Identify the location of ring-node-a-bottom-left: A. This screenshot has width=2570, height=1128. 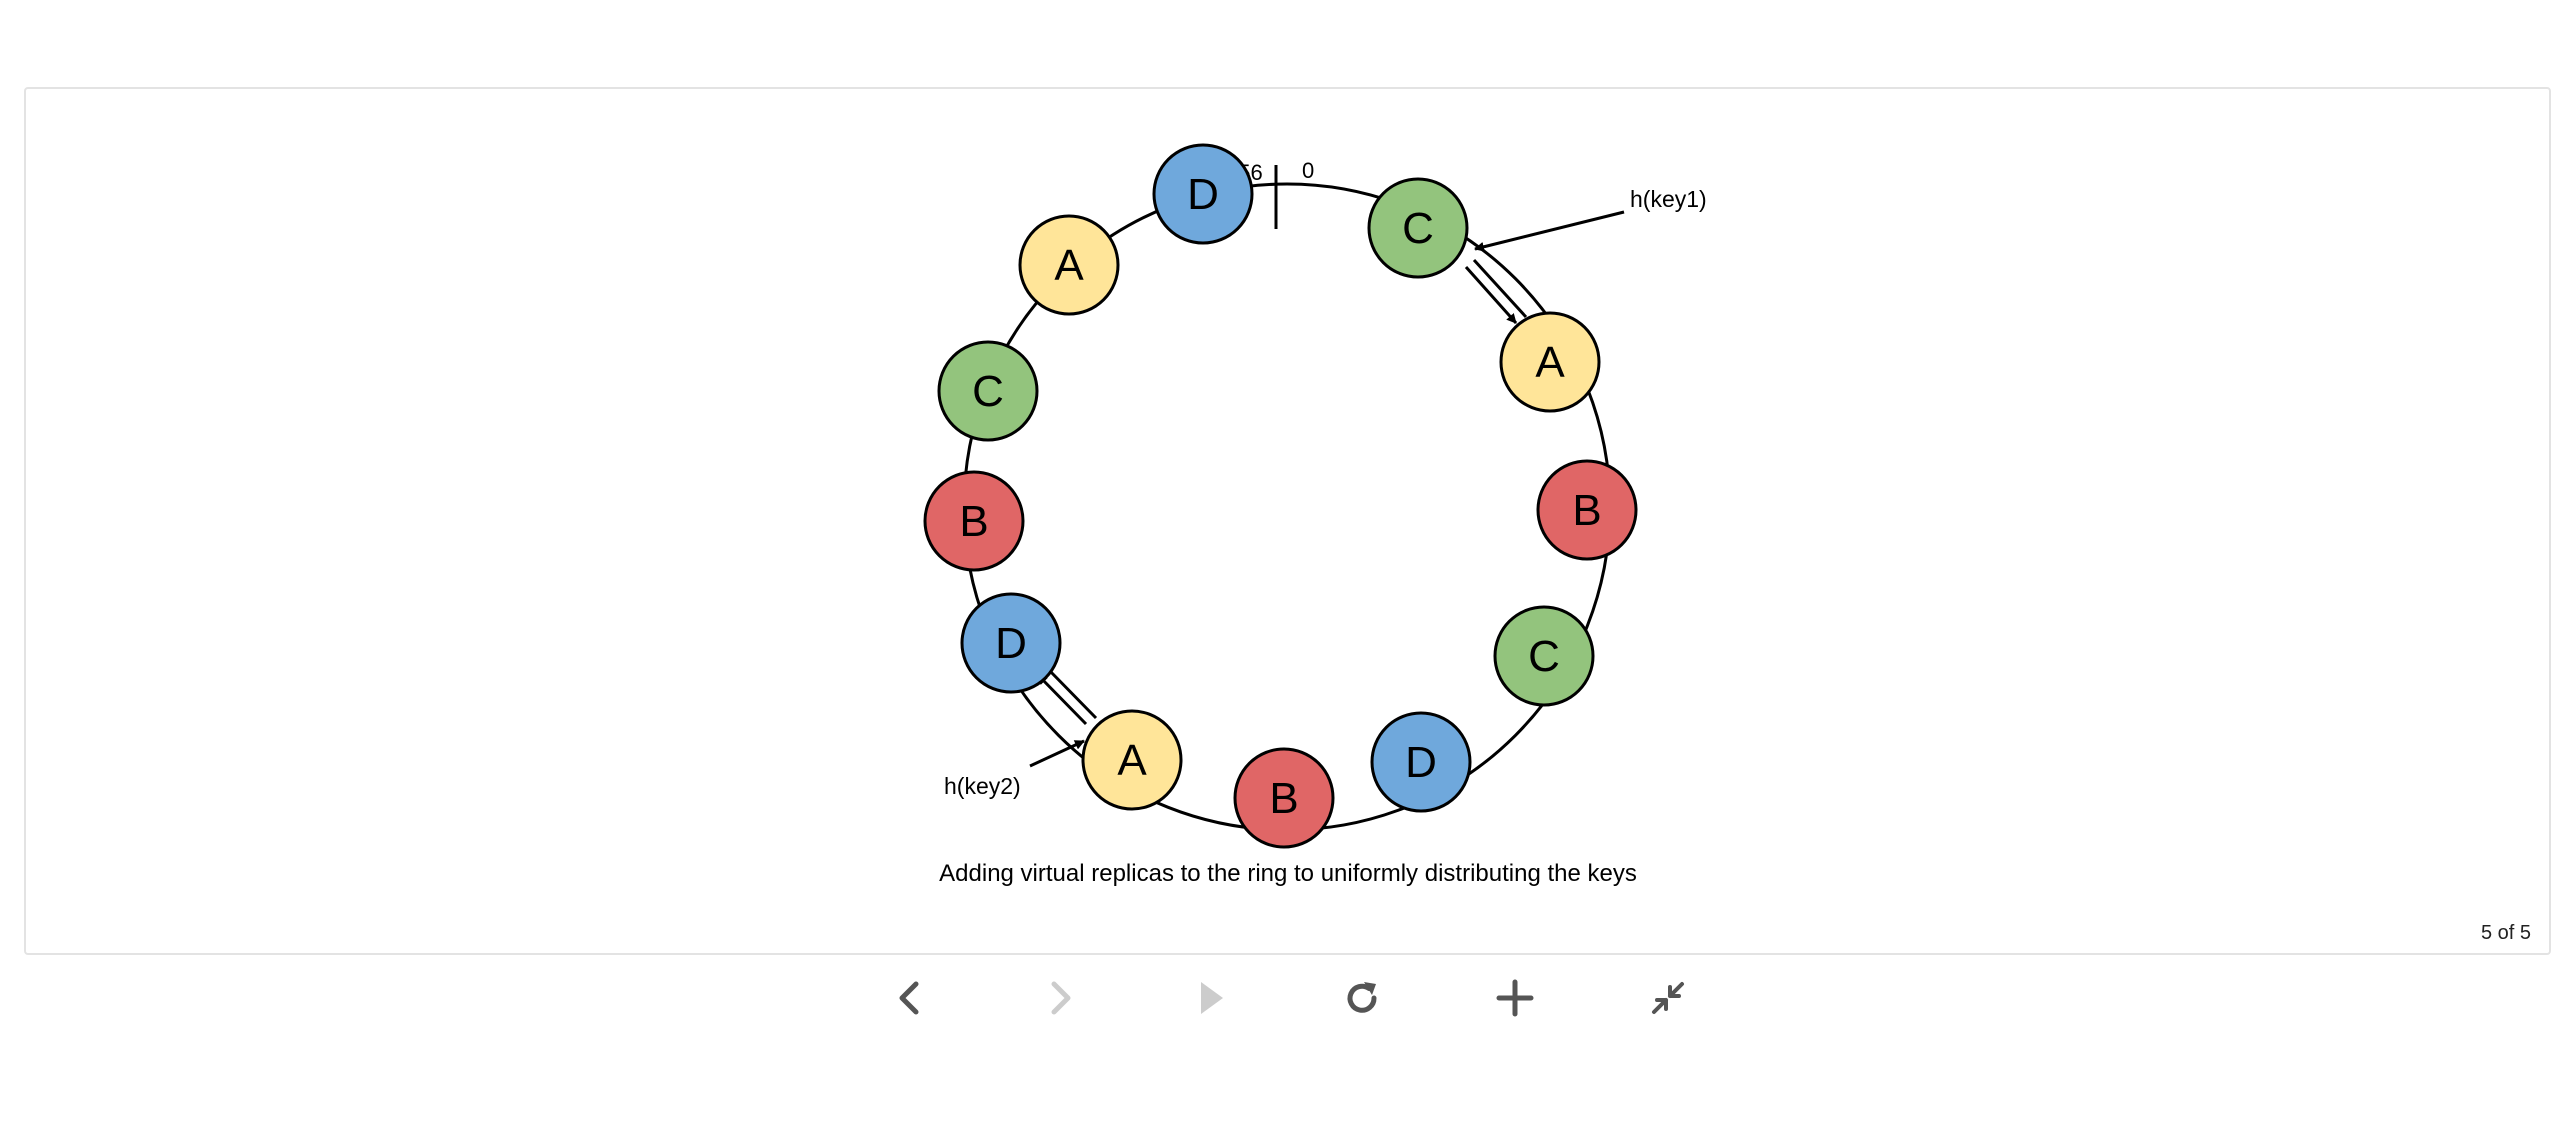
(1132, 760).